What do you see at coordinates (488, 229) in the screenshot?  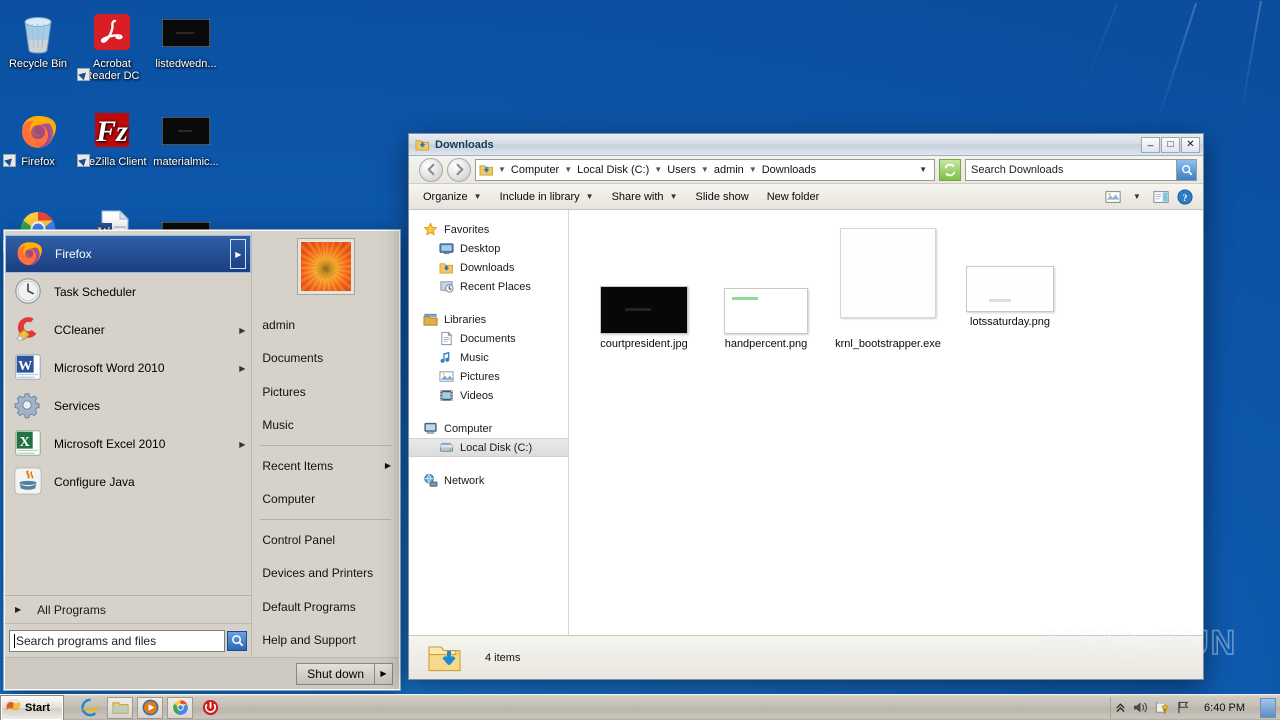 I see `nav-item-favorites: Favorites` at bounding box center [488, 229].